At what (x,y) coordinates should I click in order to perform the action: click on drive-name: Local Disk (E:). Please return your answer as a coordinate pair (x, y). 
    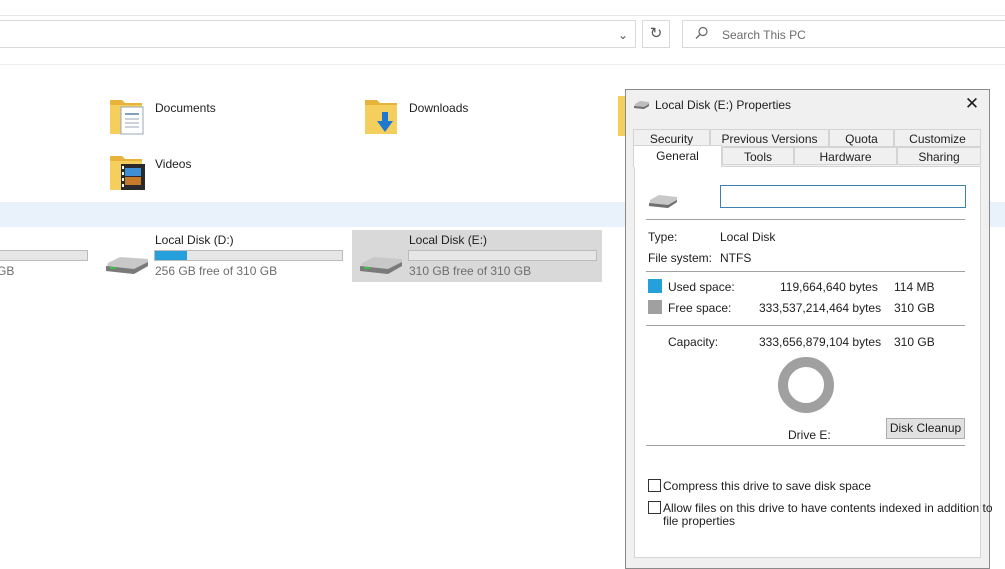
    Looking at the image, I should click on (448, 240).